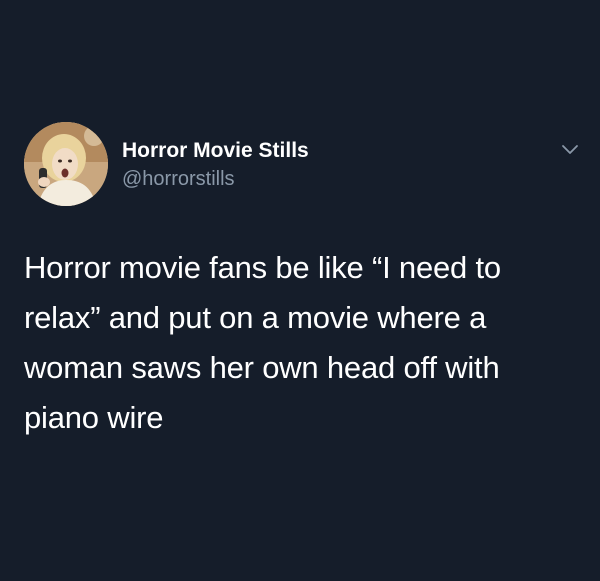 This screenshot has width=600, height=581. Describe the element at coordinates (215, 165) in the screenshot. I see `author-names: Horror Movie Stills @horrorstills` at that location.